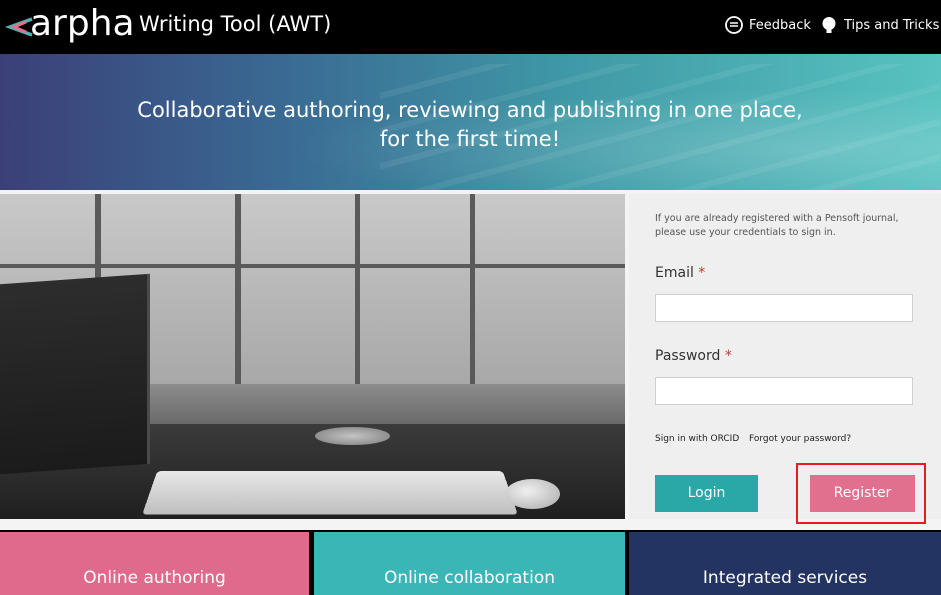  Describe the element at coordinates (706, 493) in the screenshot. I see `login-button: Login` at that location.